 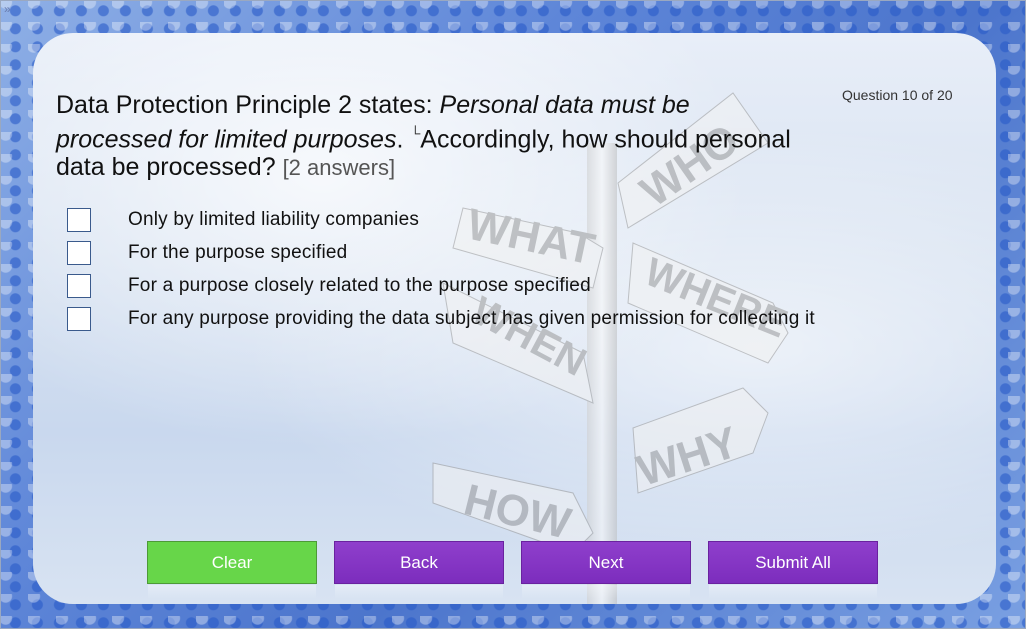 What do you see at coordinates (419, 570) in the screenshot?
I see `back-button: Back` at bounding box center [419, 570].